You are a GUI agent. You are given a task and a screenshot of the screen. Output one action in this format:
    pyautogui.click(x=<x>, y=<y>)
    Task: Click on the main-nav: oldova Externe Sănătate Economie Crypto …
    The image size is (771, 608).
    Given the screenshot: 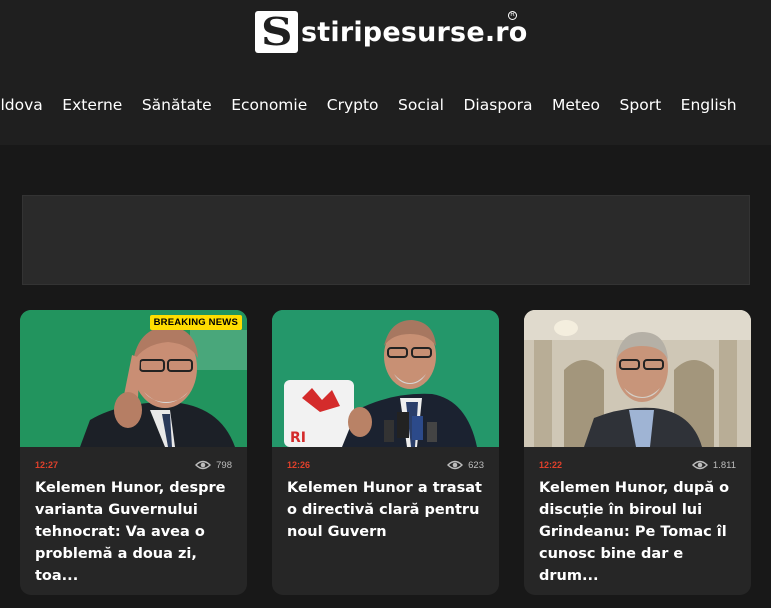 What is the action you would take?
    pyautogui.click(x=378, y=105)
    